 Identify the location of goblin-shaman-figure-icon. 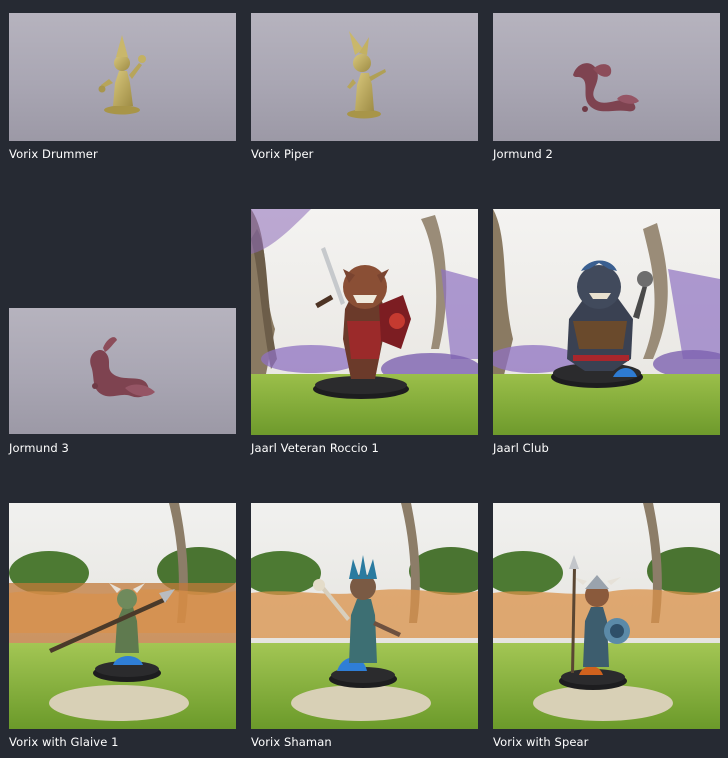
(364, 616).